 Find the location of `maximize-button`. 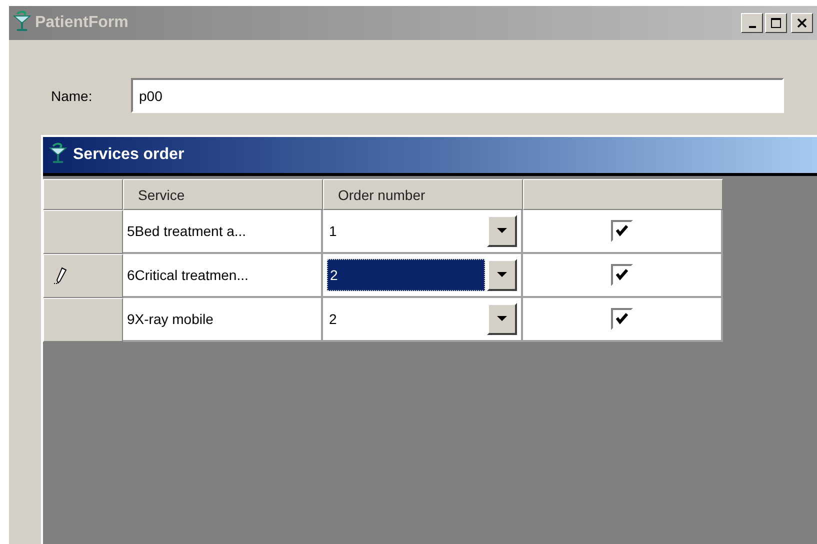

maximize-button is located at coordinates (776, 23).